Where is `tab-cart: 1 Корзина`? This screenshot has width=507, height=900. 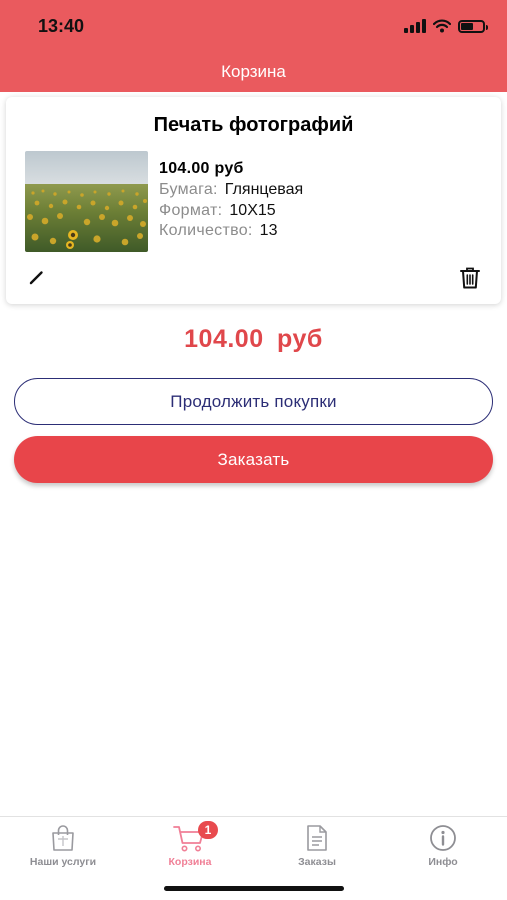
tab-cart: 1 Корзина is located at coordinates (190, 846).